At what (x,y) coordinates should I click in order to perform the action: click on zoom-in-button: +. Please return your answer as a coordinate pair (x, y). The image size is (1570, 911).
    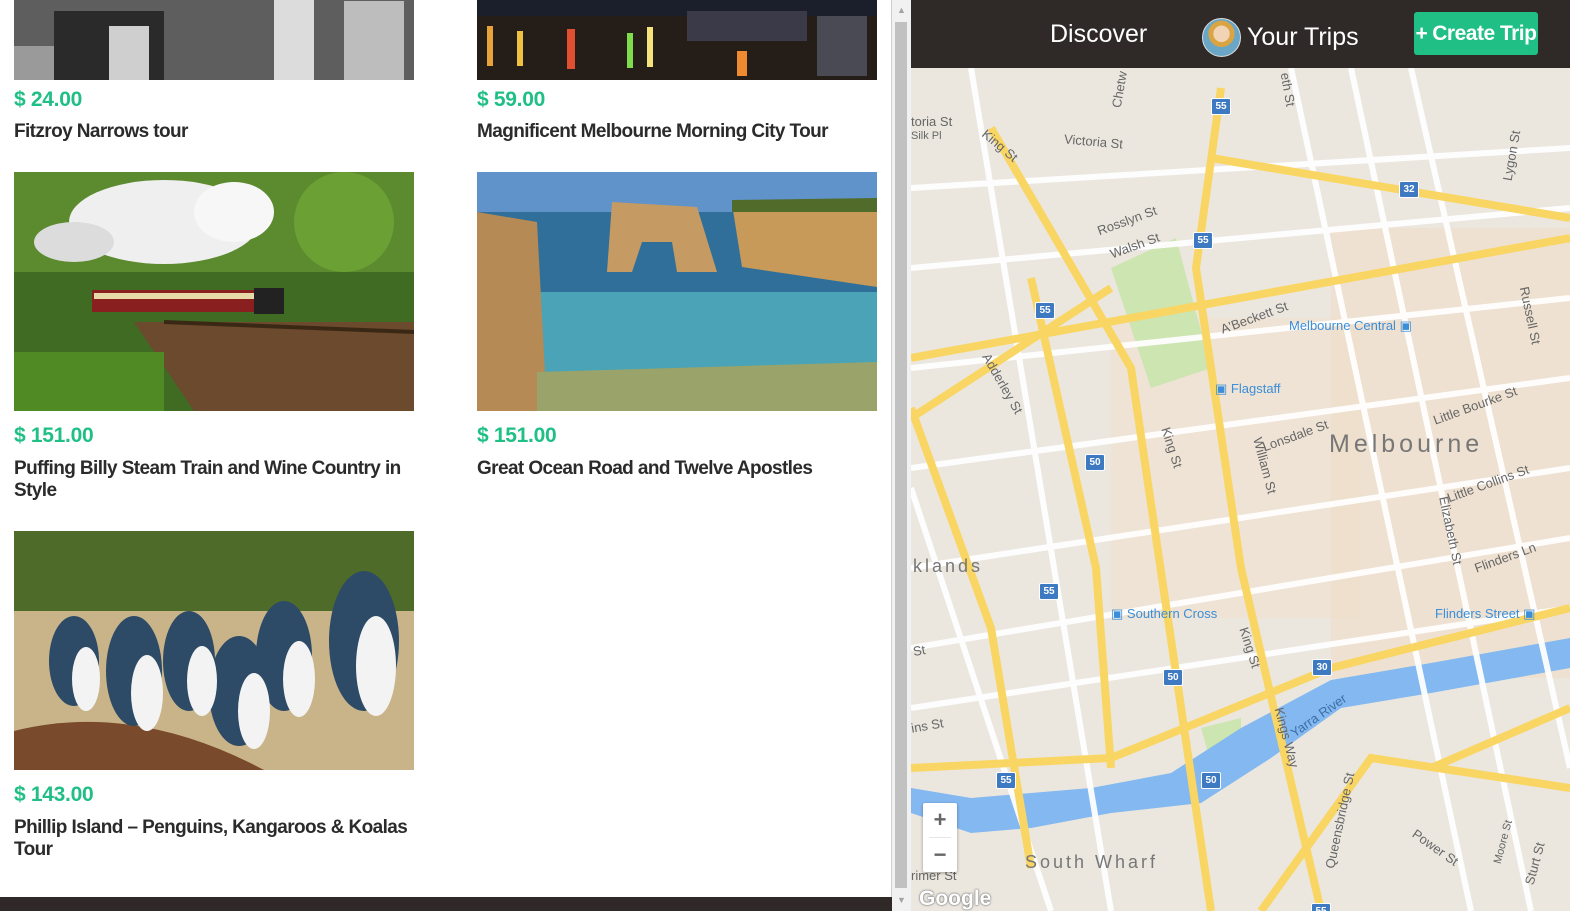
    Looking at the image, I should click on (940, 820).